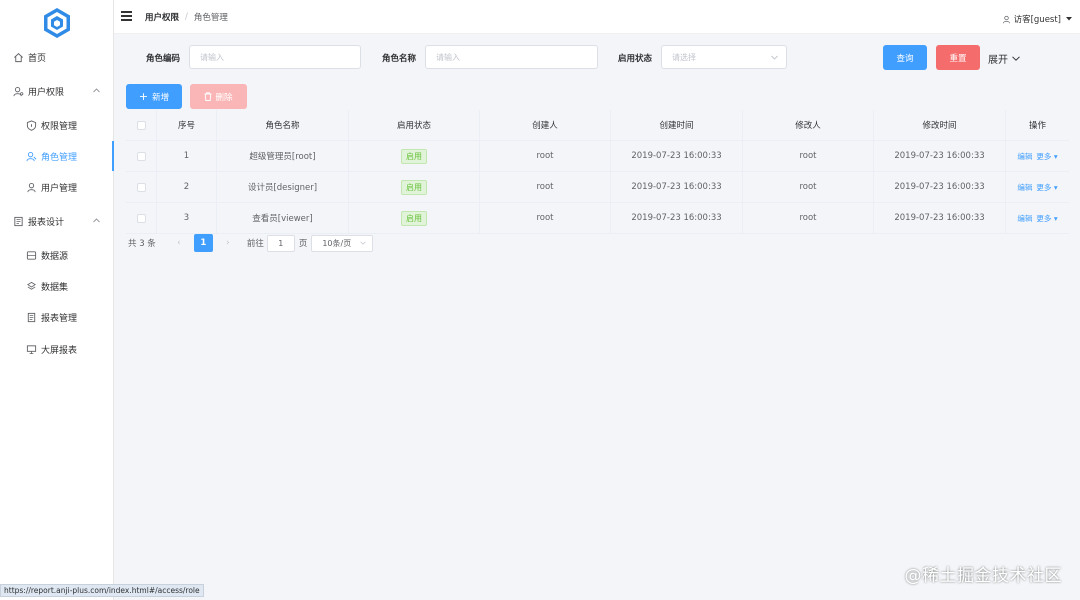 This screenshot has height=600, width=1080. What do you see at coordinates (905, 57) in the screenshot?
I see `query-button: 查询` at bounding box center [905, 57].